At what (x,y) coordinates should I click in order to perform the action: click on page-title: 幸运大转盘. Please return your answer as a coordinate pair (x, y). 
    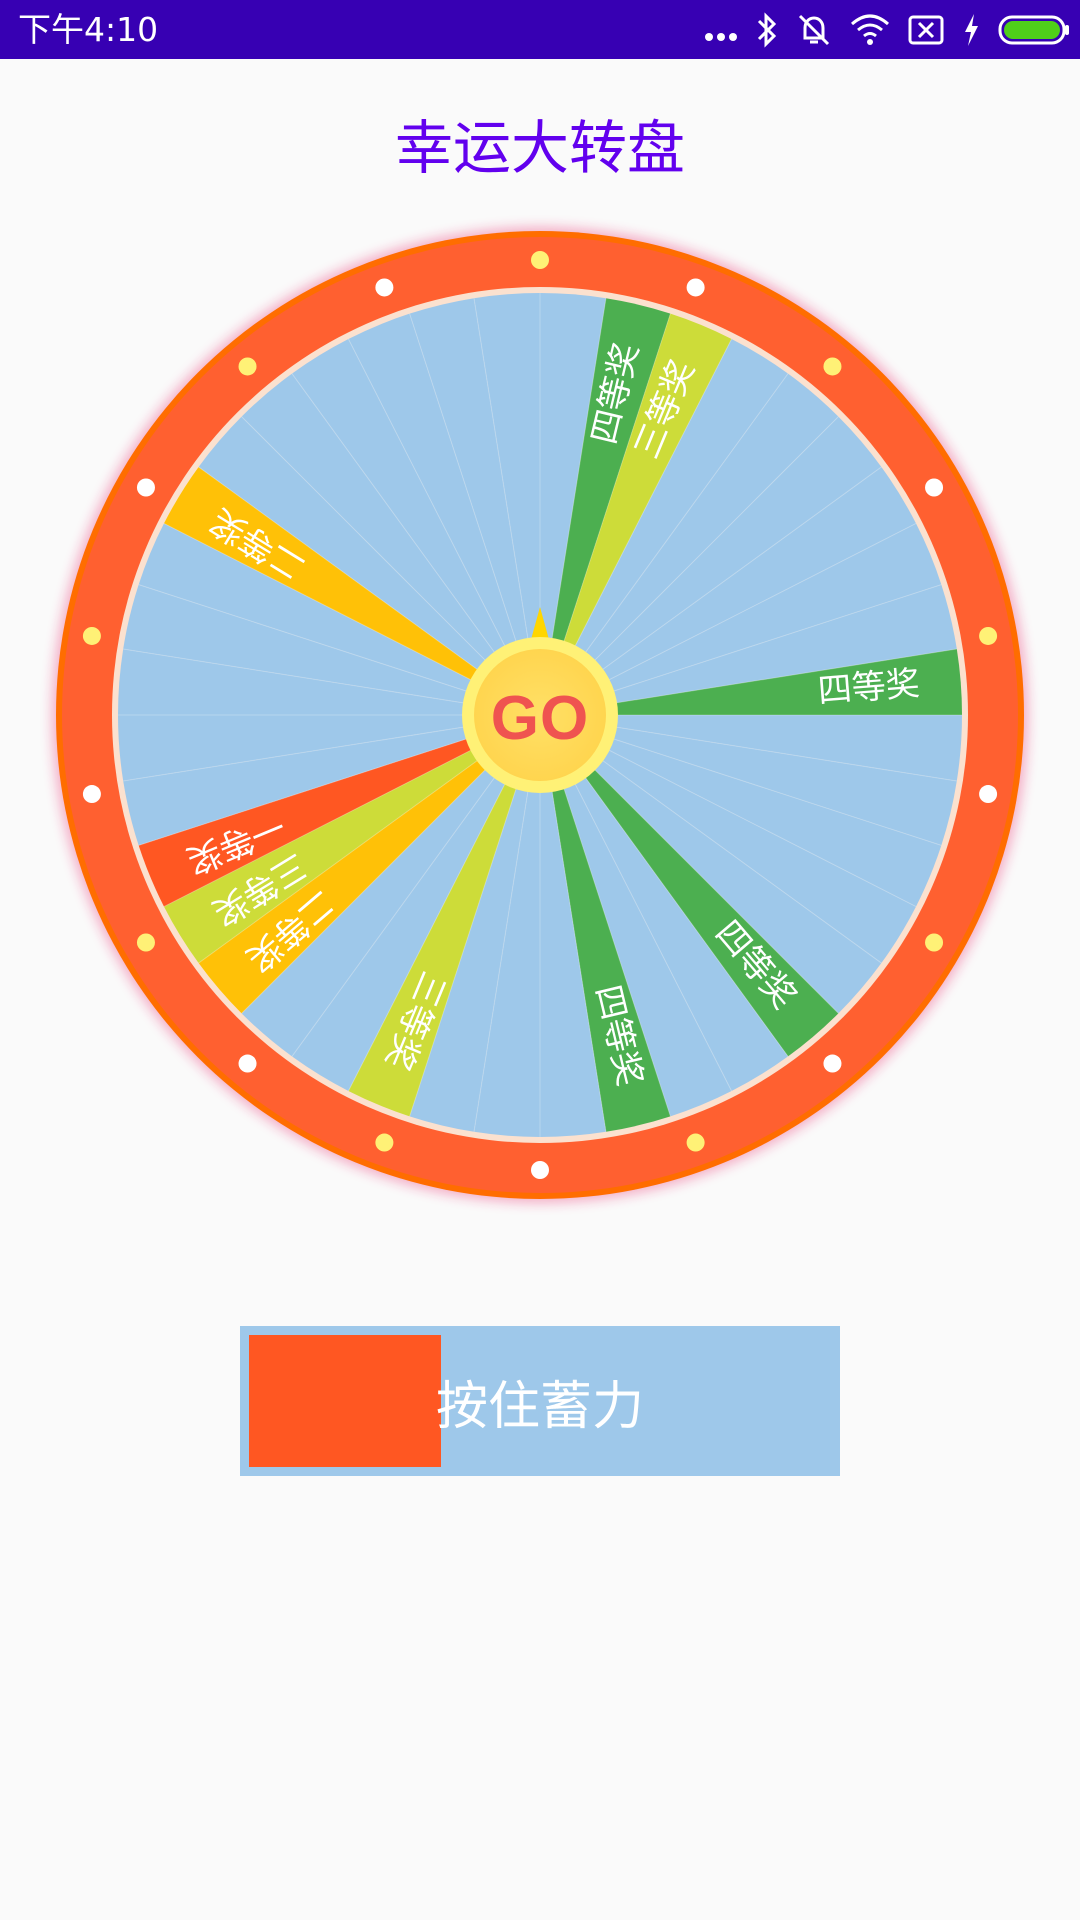
    Looking at the image, I should click on (539, 148).